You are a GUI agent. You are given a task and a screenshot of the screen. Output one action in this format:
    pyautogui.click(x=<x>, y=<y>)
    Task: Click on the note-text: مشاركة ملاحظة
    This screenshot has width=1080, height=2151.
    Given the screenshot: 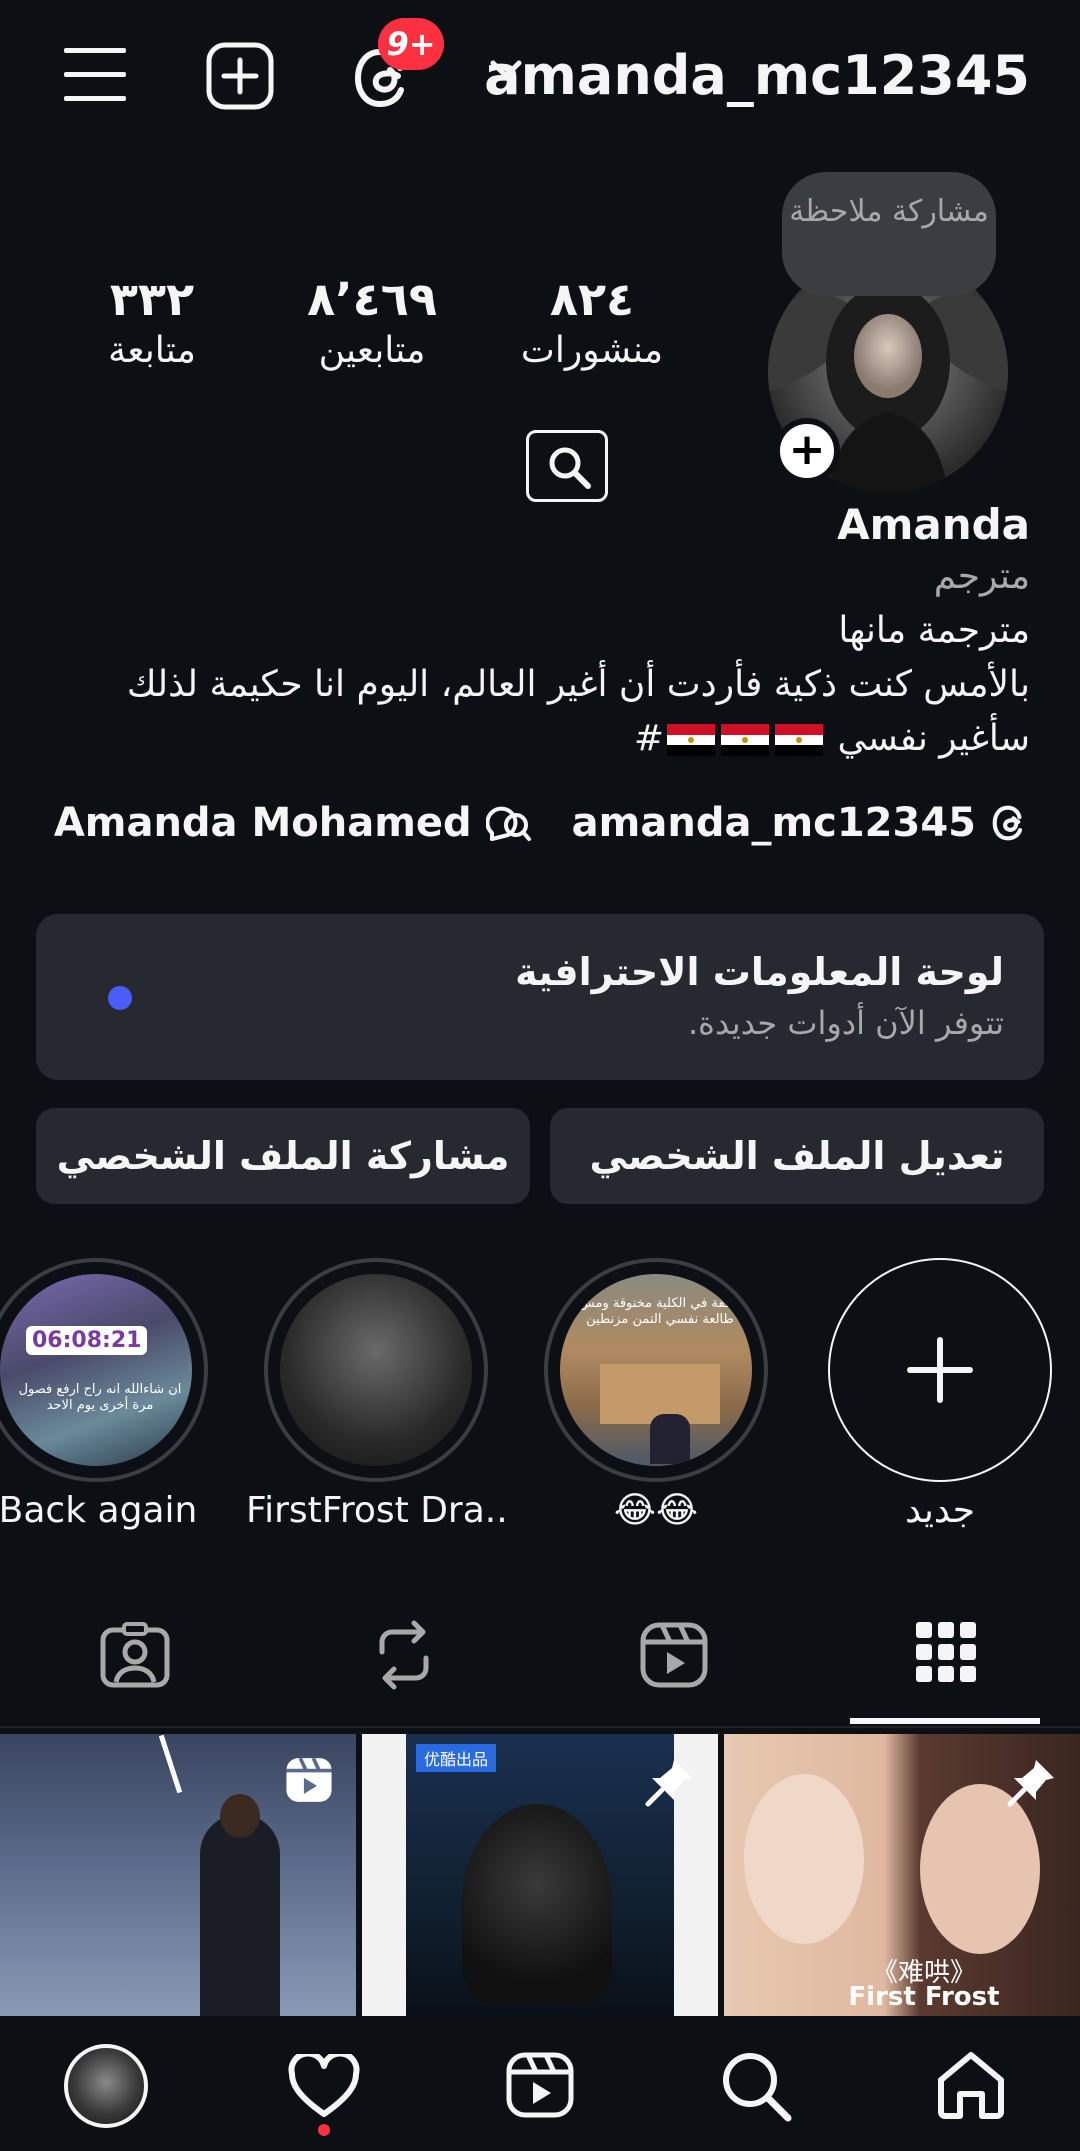 What is the action you would take?
    pyautogui.click(x=889, y=211)
    